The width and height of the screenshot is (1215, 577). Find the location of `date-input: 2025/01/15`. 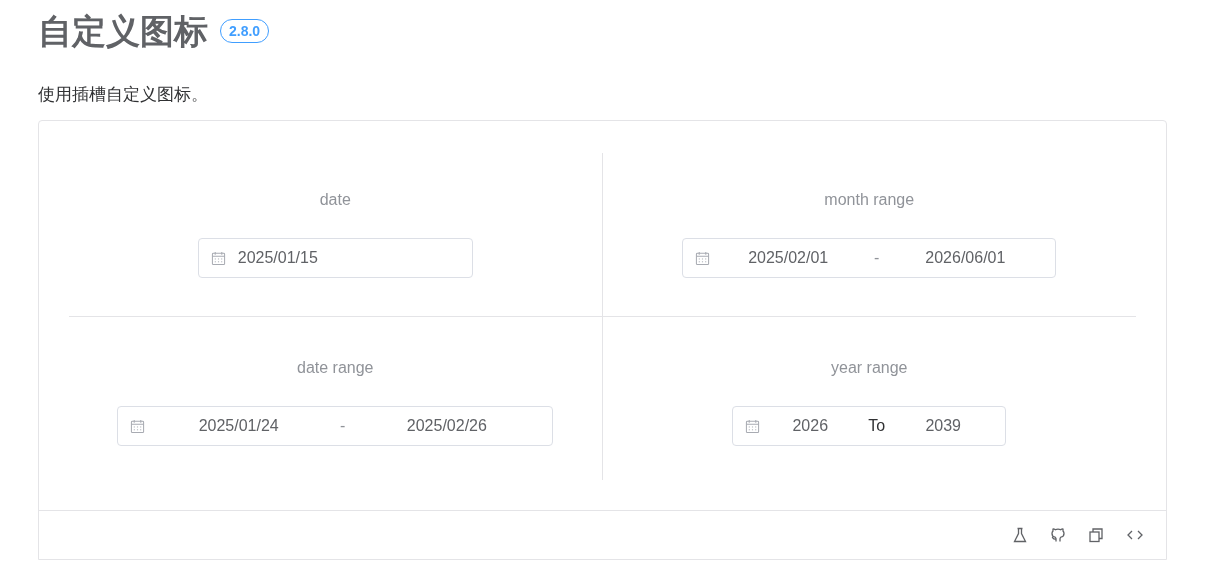

date-input: 2025/01/15 is located at coordinates (348, 258).